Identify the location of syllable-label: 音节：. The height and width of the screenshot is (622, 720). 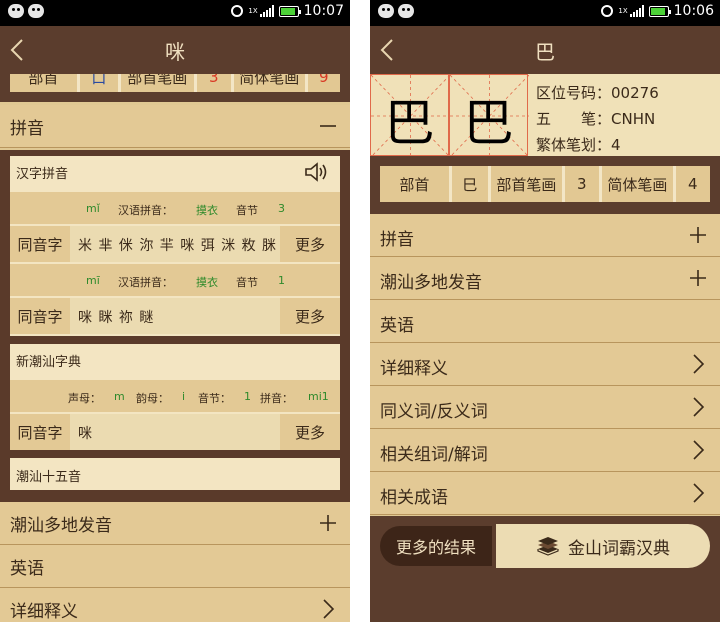
(214, 398).